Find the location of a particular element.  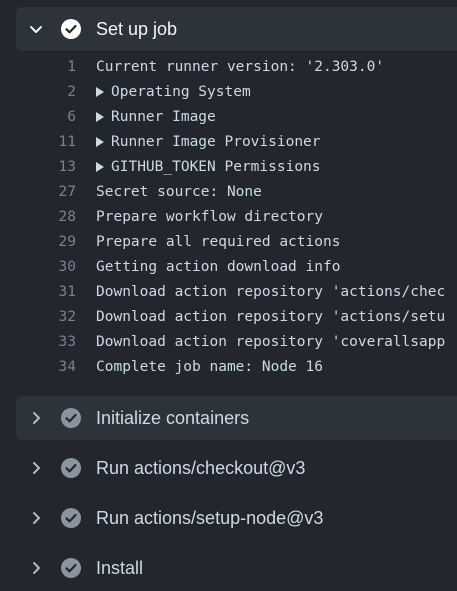

log-line: 27 Secret source: None is located at coordinates (228, 192).